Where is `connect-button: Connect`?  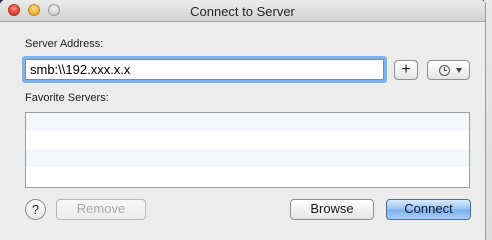 connect-button: Connect is located at coordinates (428, 209).